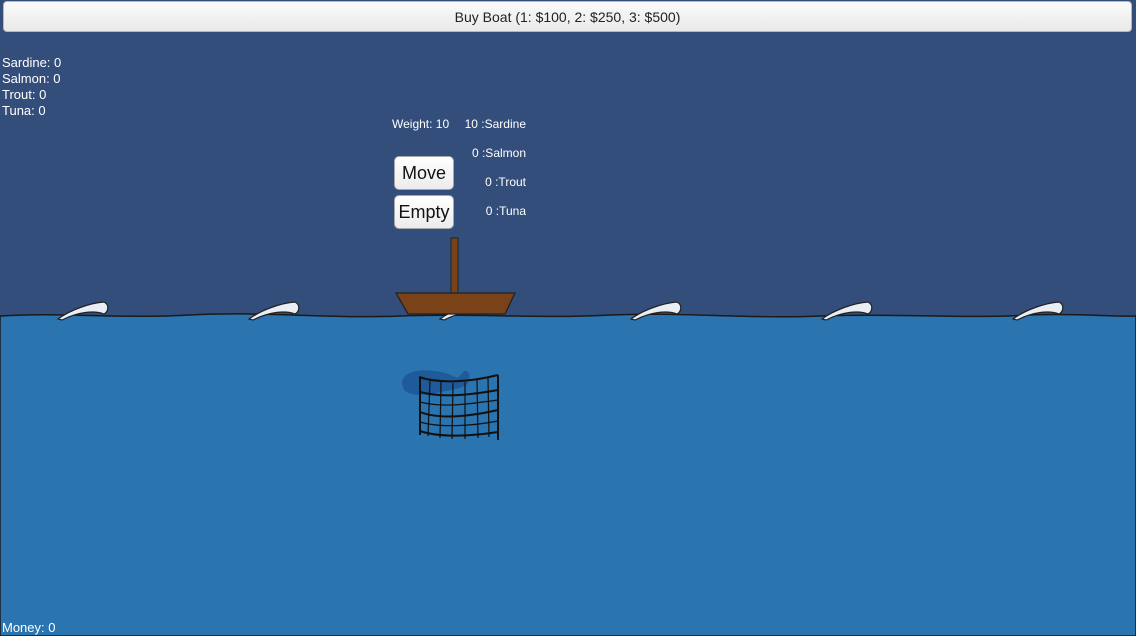  What do you see at coordinates (424, 173) in the screenshot?
I see `move-button: Move` at bounding box center [424, 173].